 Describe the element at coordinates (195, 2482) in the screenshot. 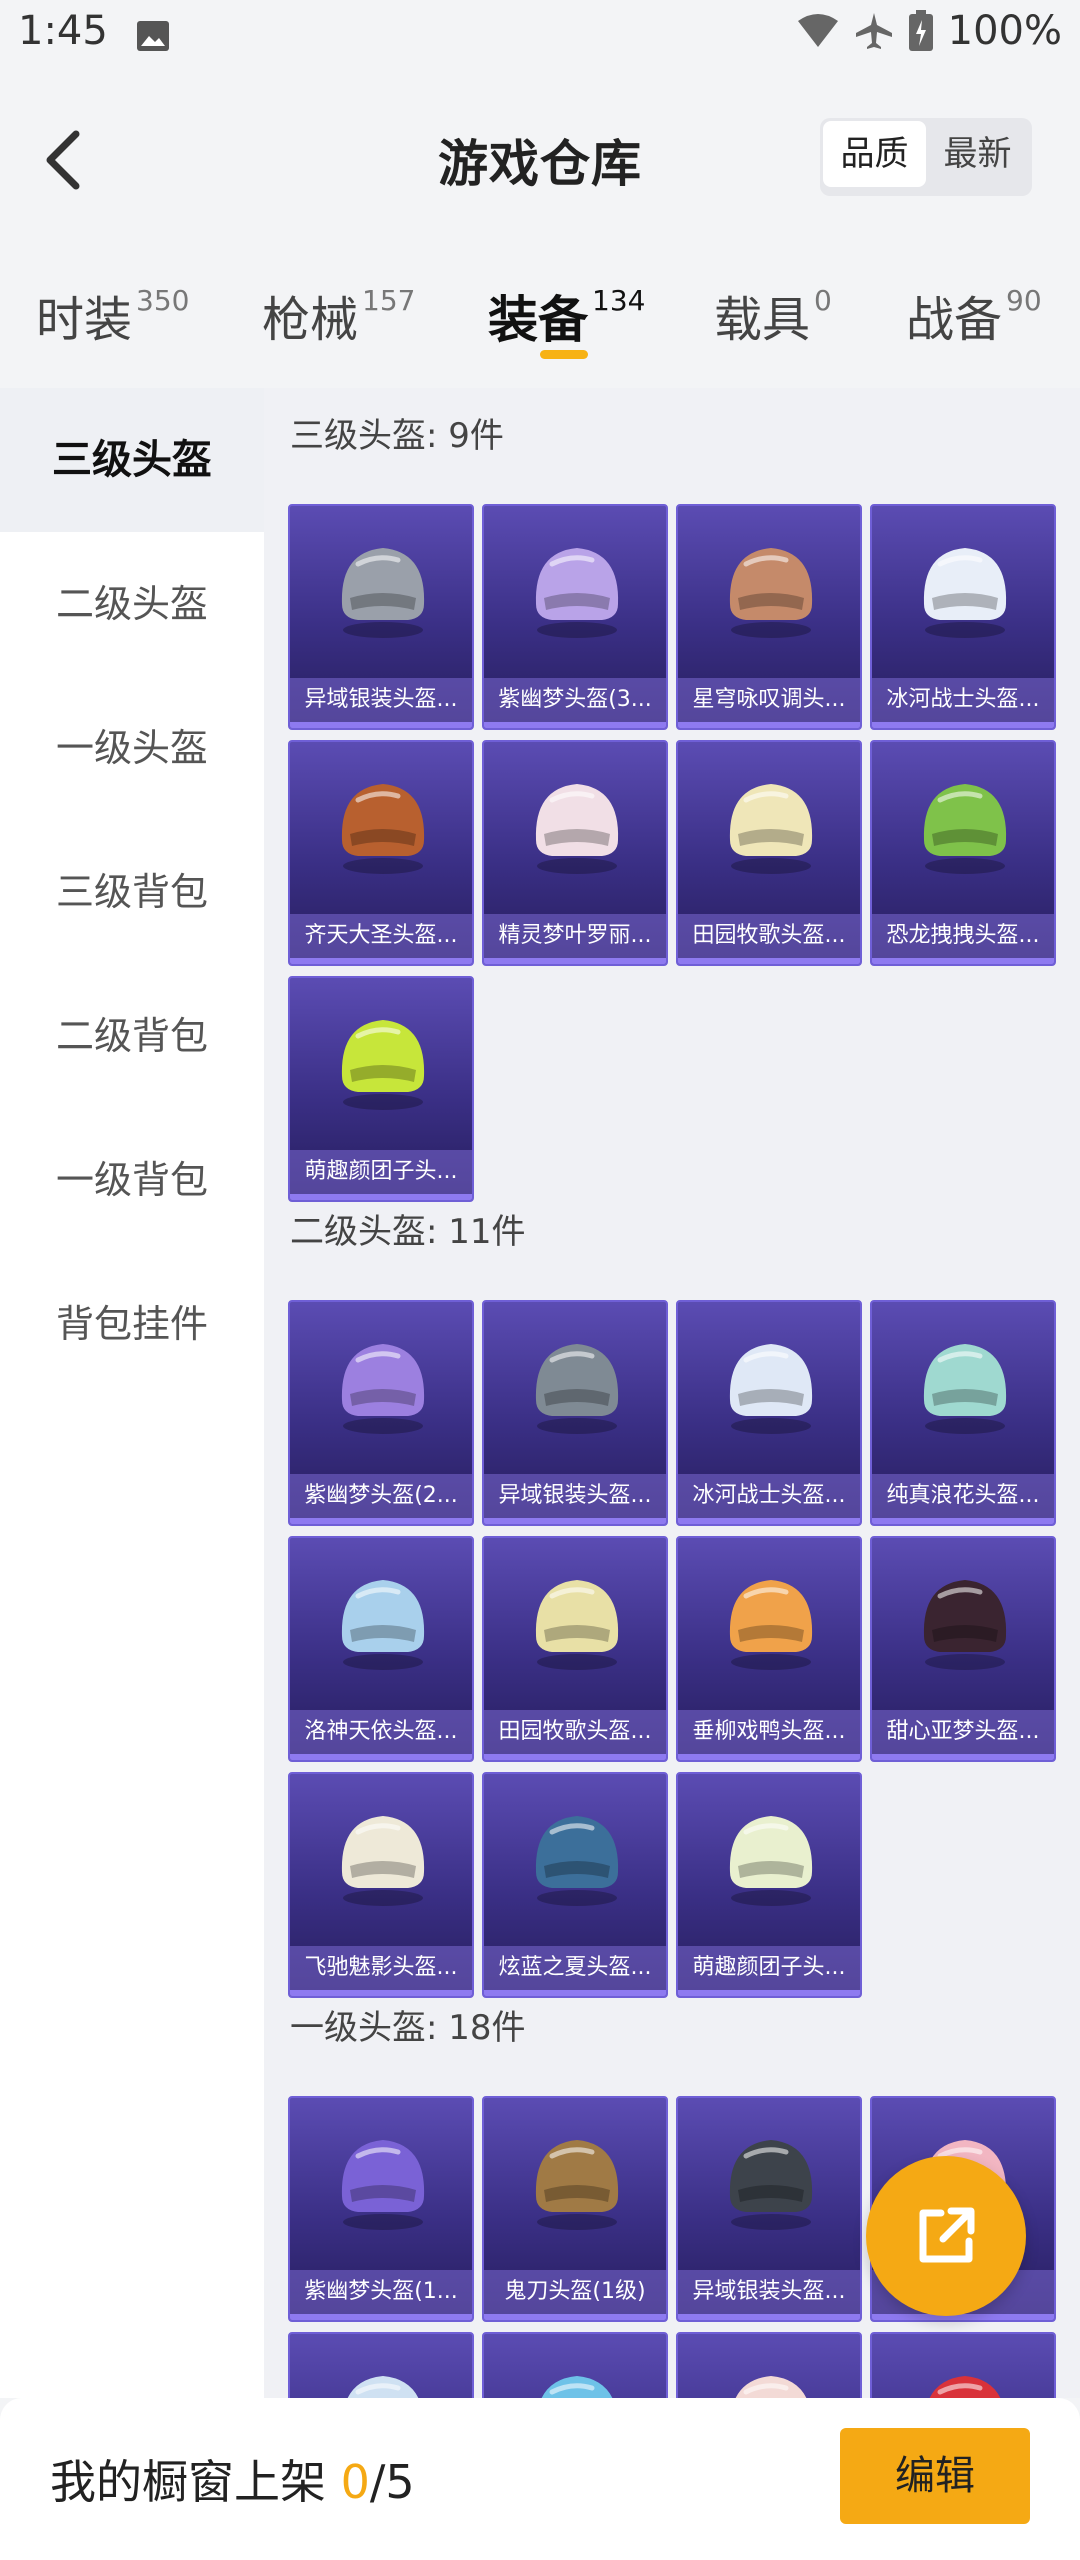

I see `showcase-label: 我的橱窗上架` at that location.